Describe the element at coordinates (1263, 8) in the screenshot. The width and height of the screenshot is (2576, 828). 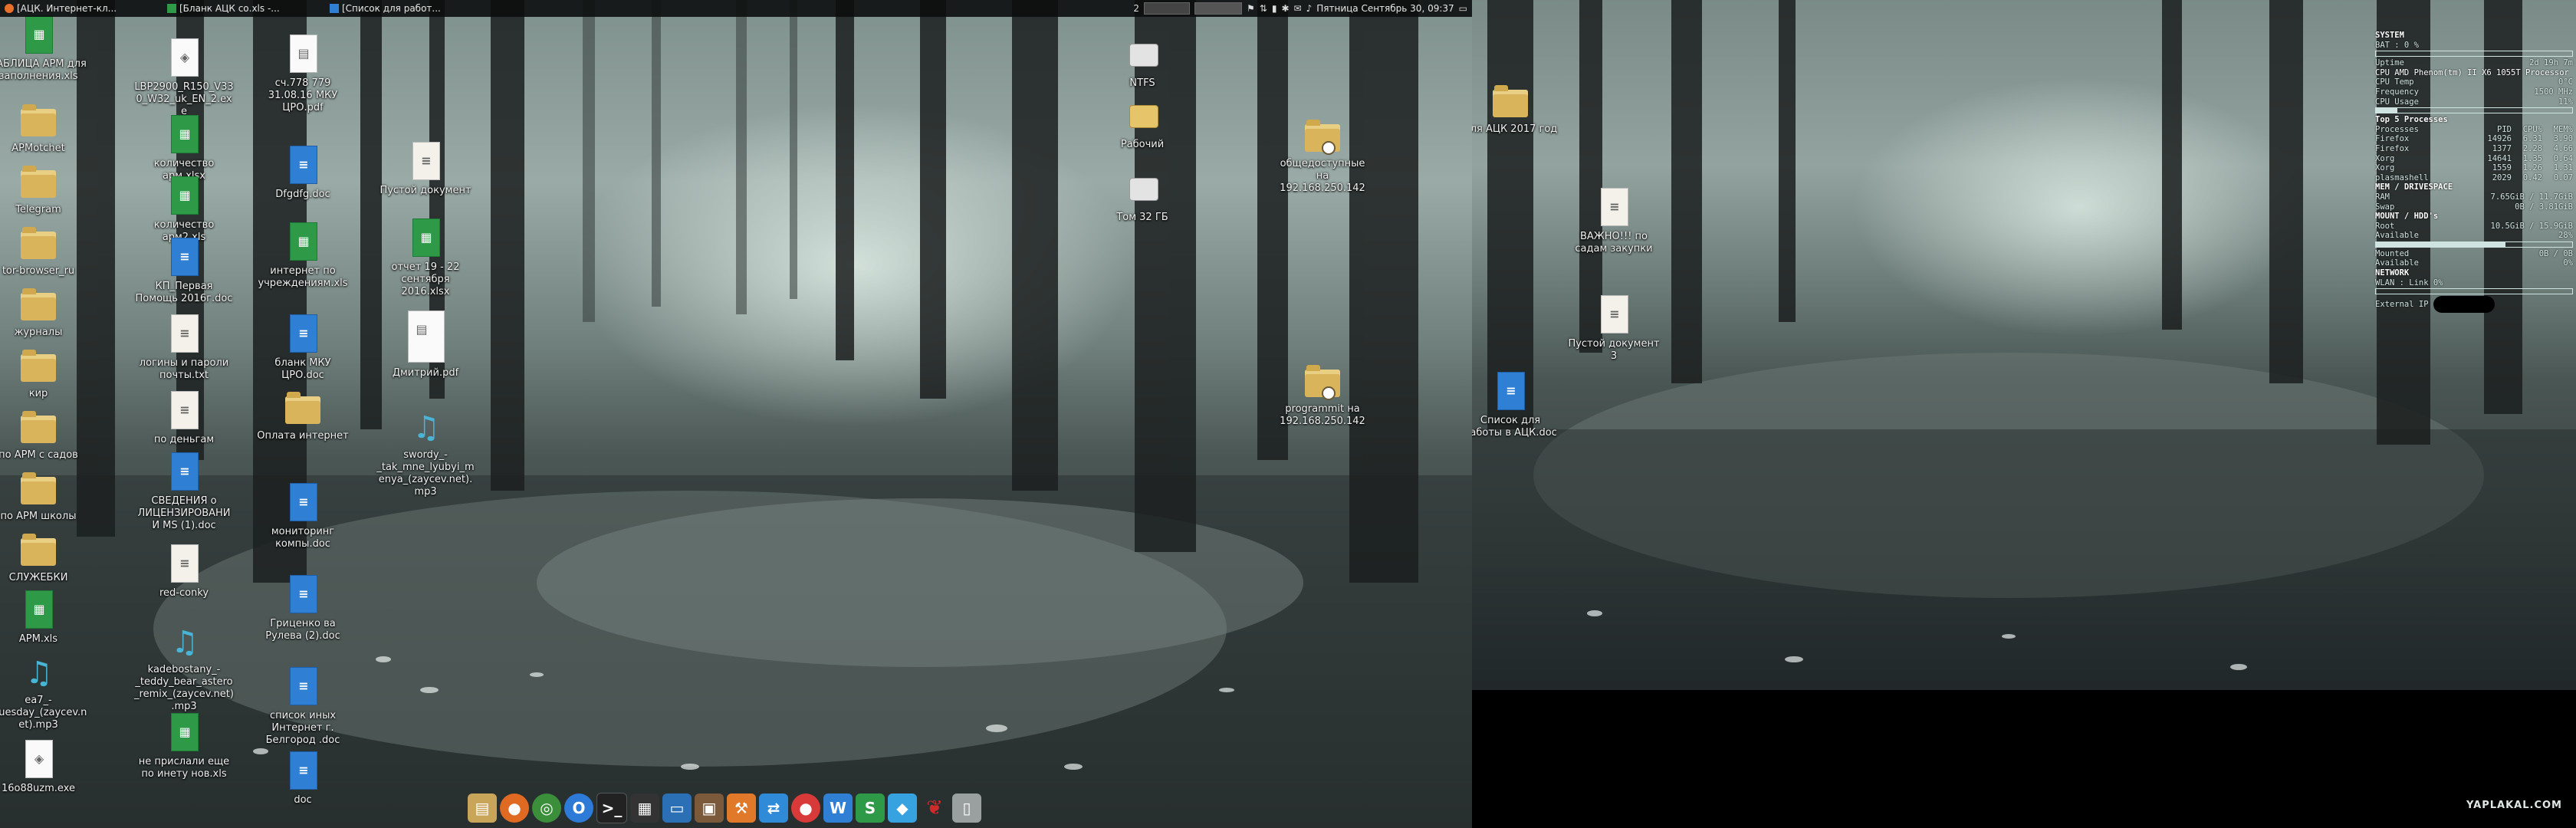
I see `network-icon: ⇅` at that location.